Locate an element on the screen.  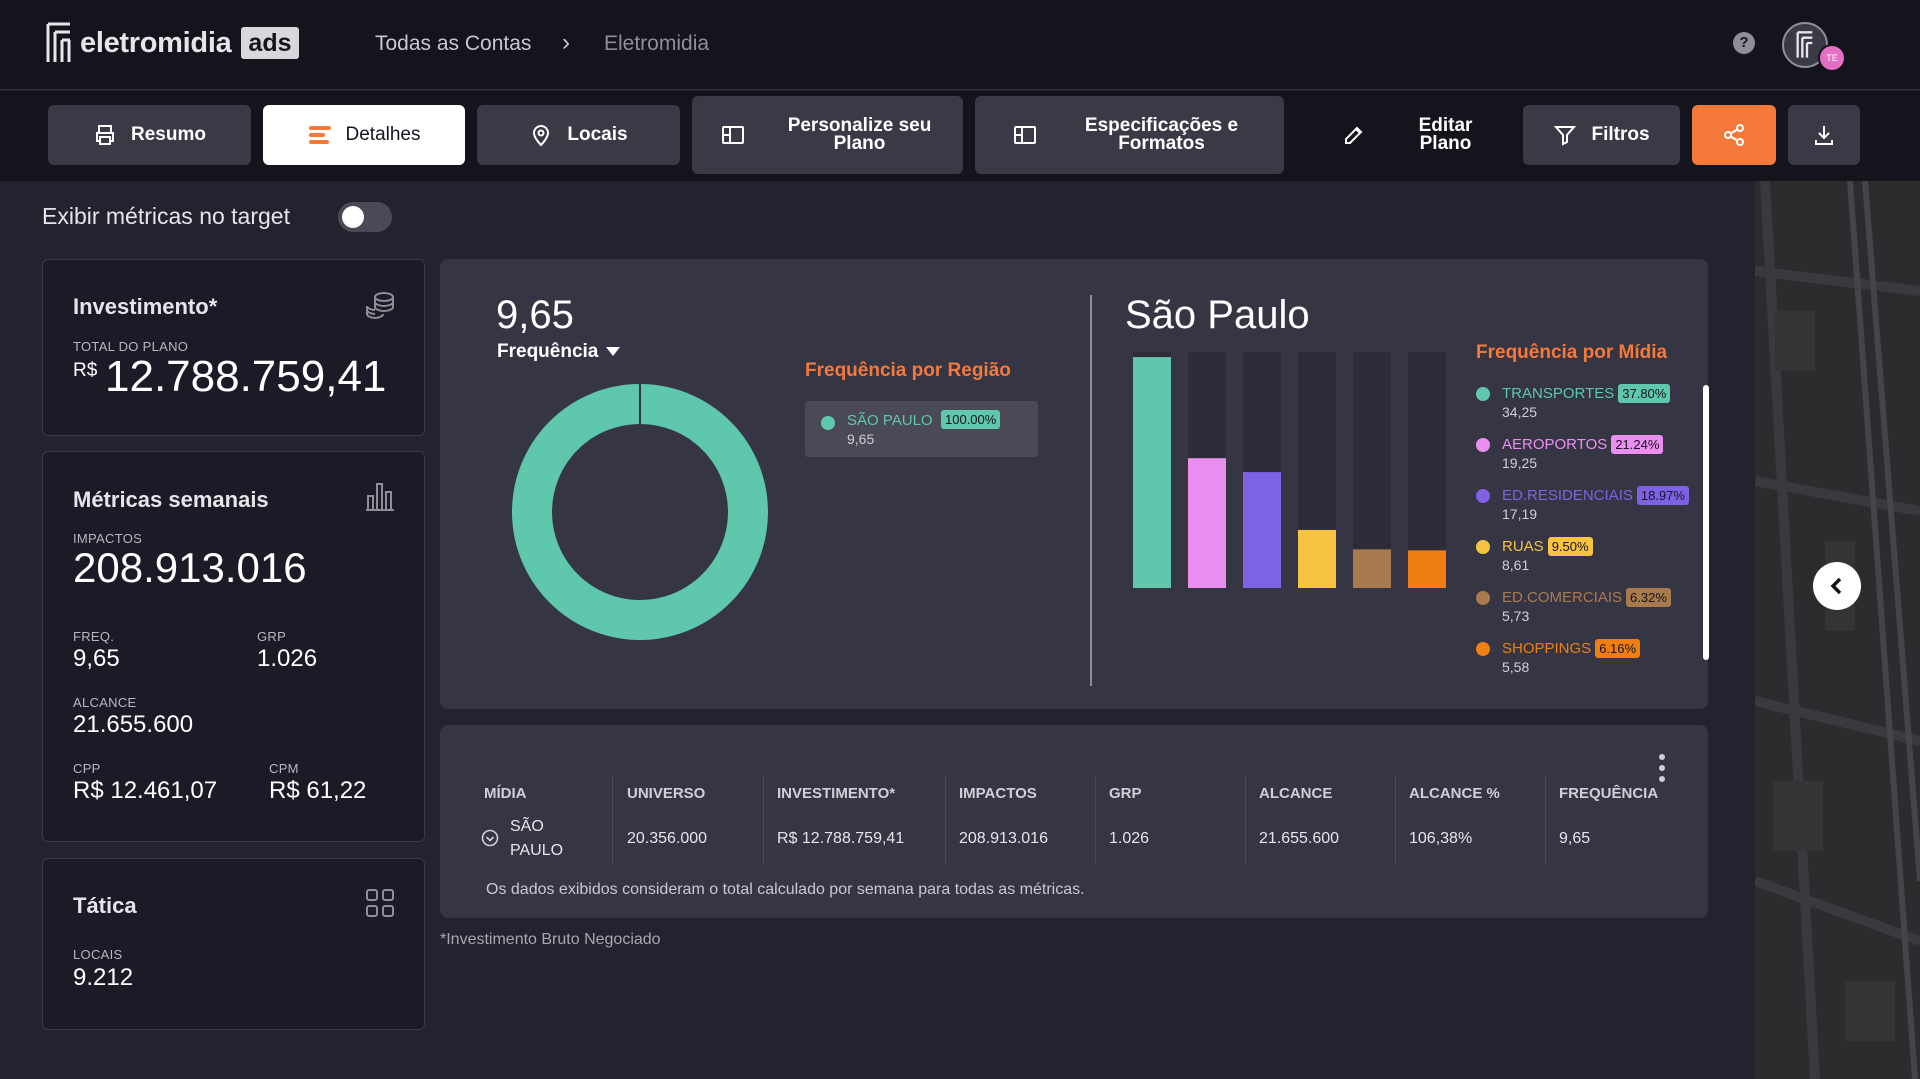
resumo-button: Resumo is located at coordinates (149, 135).